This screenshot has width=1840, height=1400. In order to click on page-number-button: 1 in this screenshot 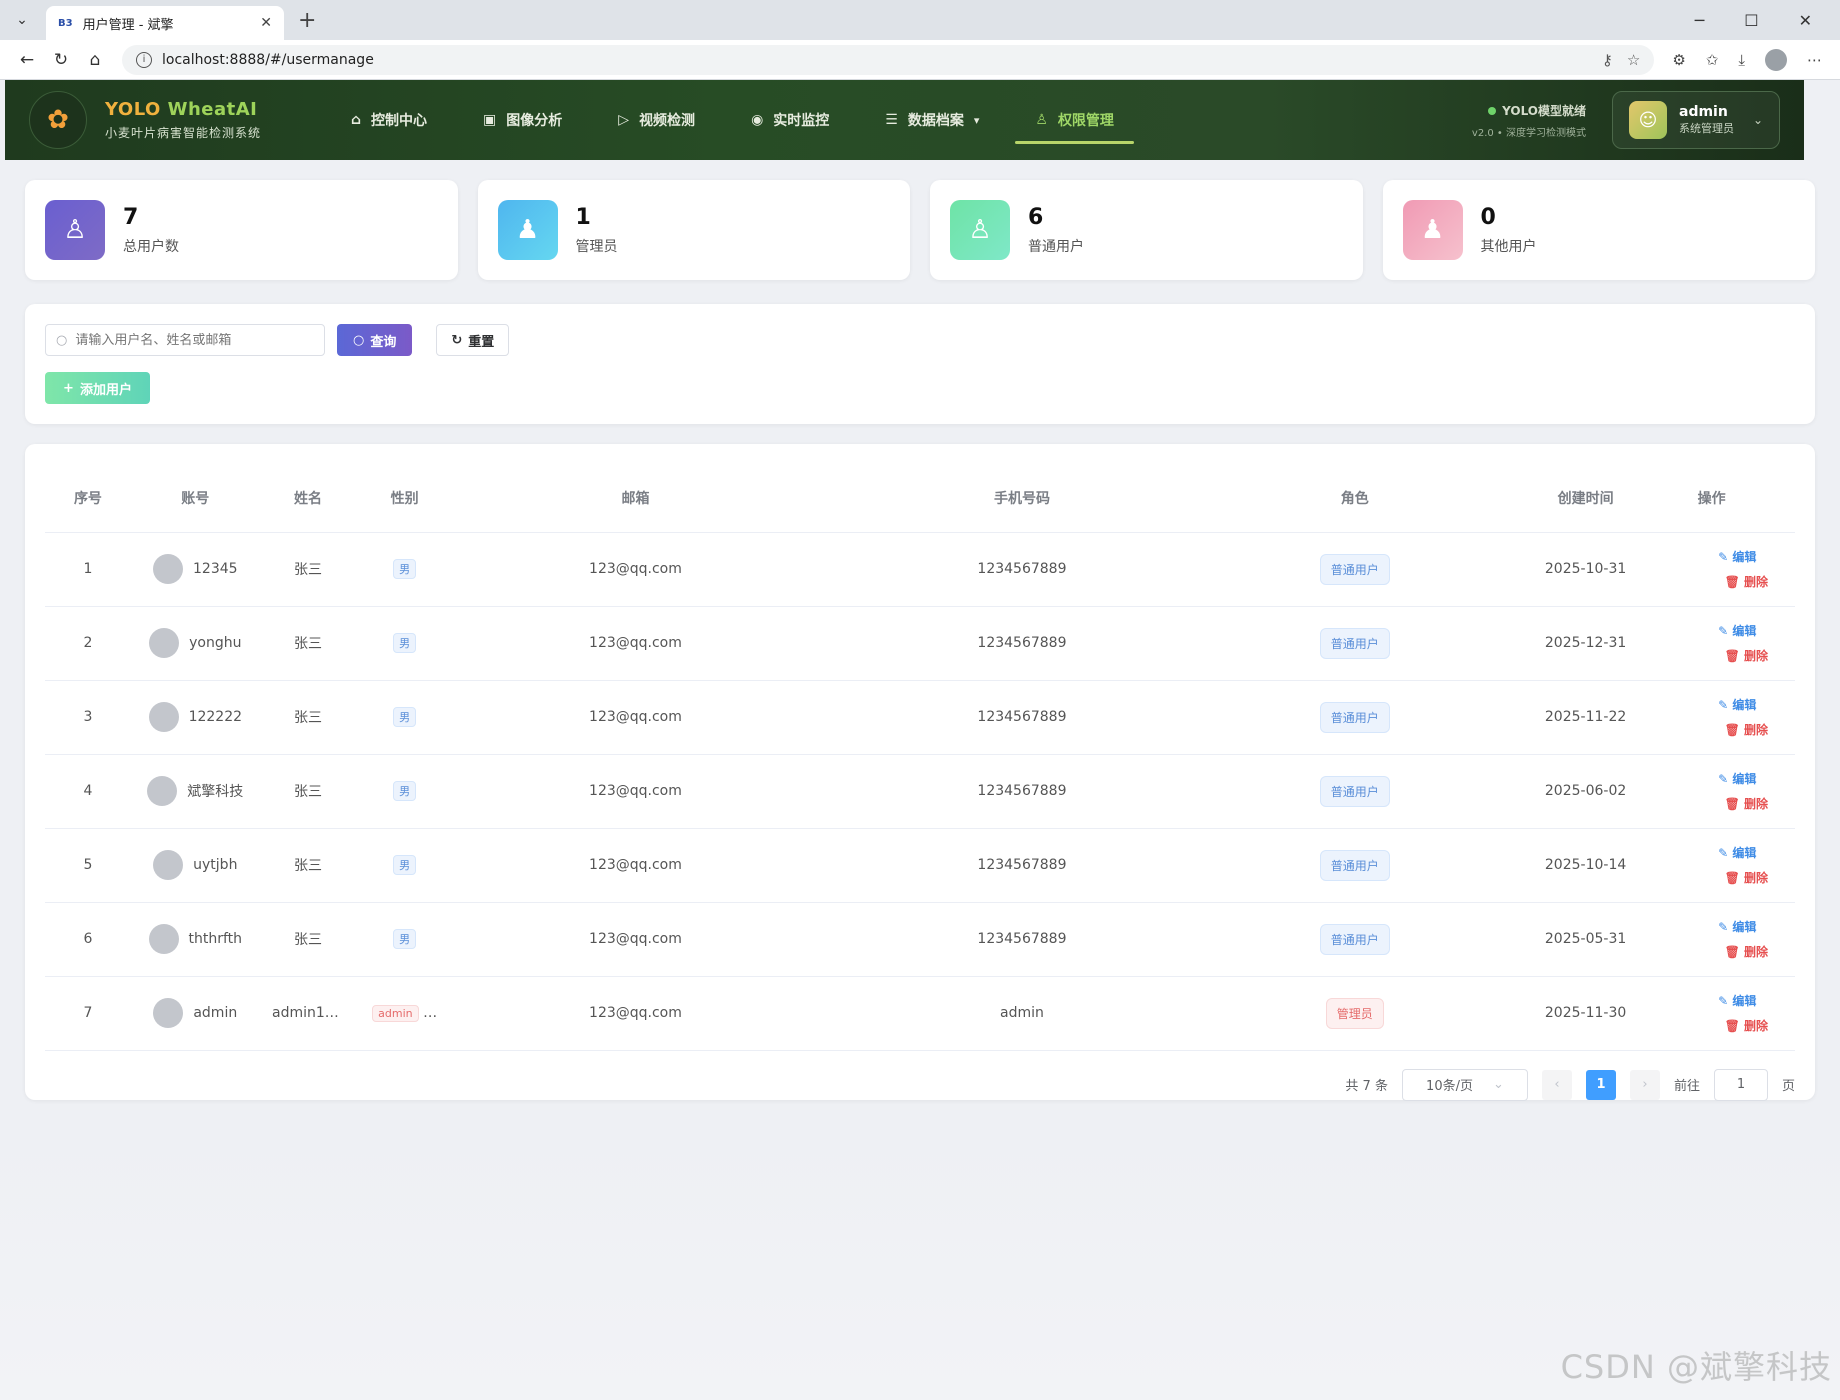, I will do `click(1600, 1084)`.